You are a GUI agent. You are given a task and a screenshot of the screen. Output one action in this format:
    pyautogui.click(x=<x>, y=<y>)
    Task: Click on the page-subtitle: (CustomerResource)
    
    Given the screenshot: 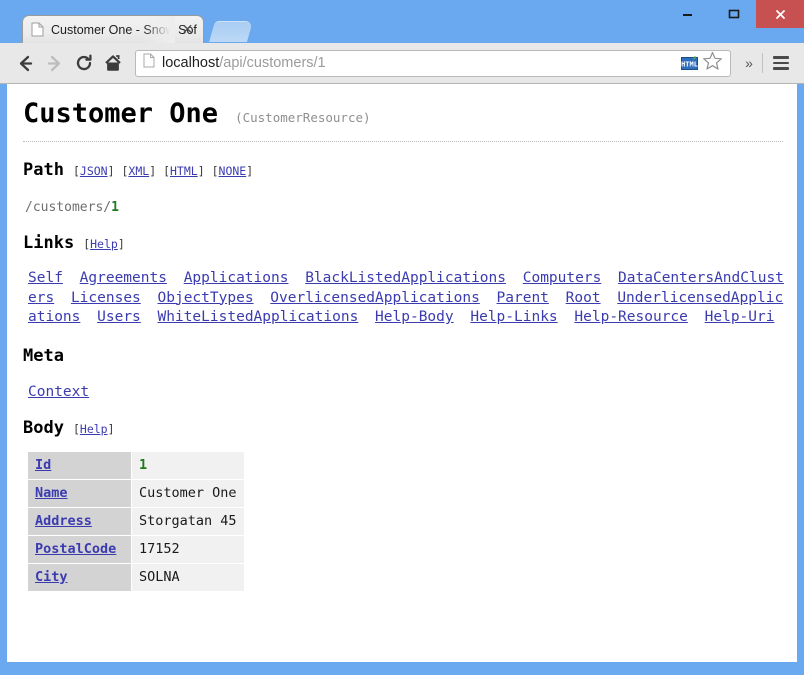 What is the action you would take?
    pyautogui.click(x=303, y=117)
    